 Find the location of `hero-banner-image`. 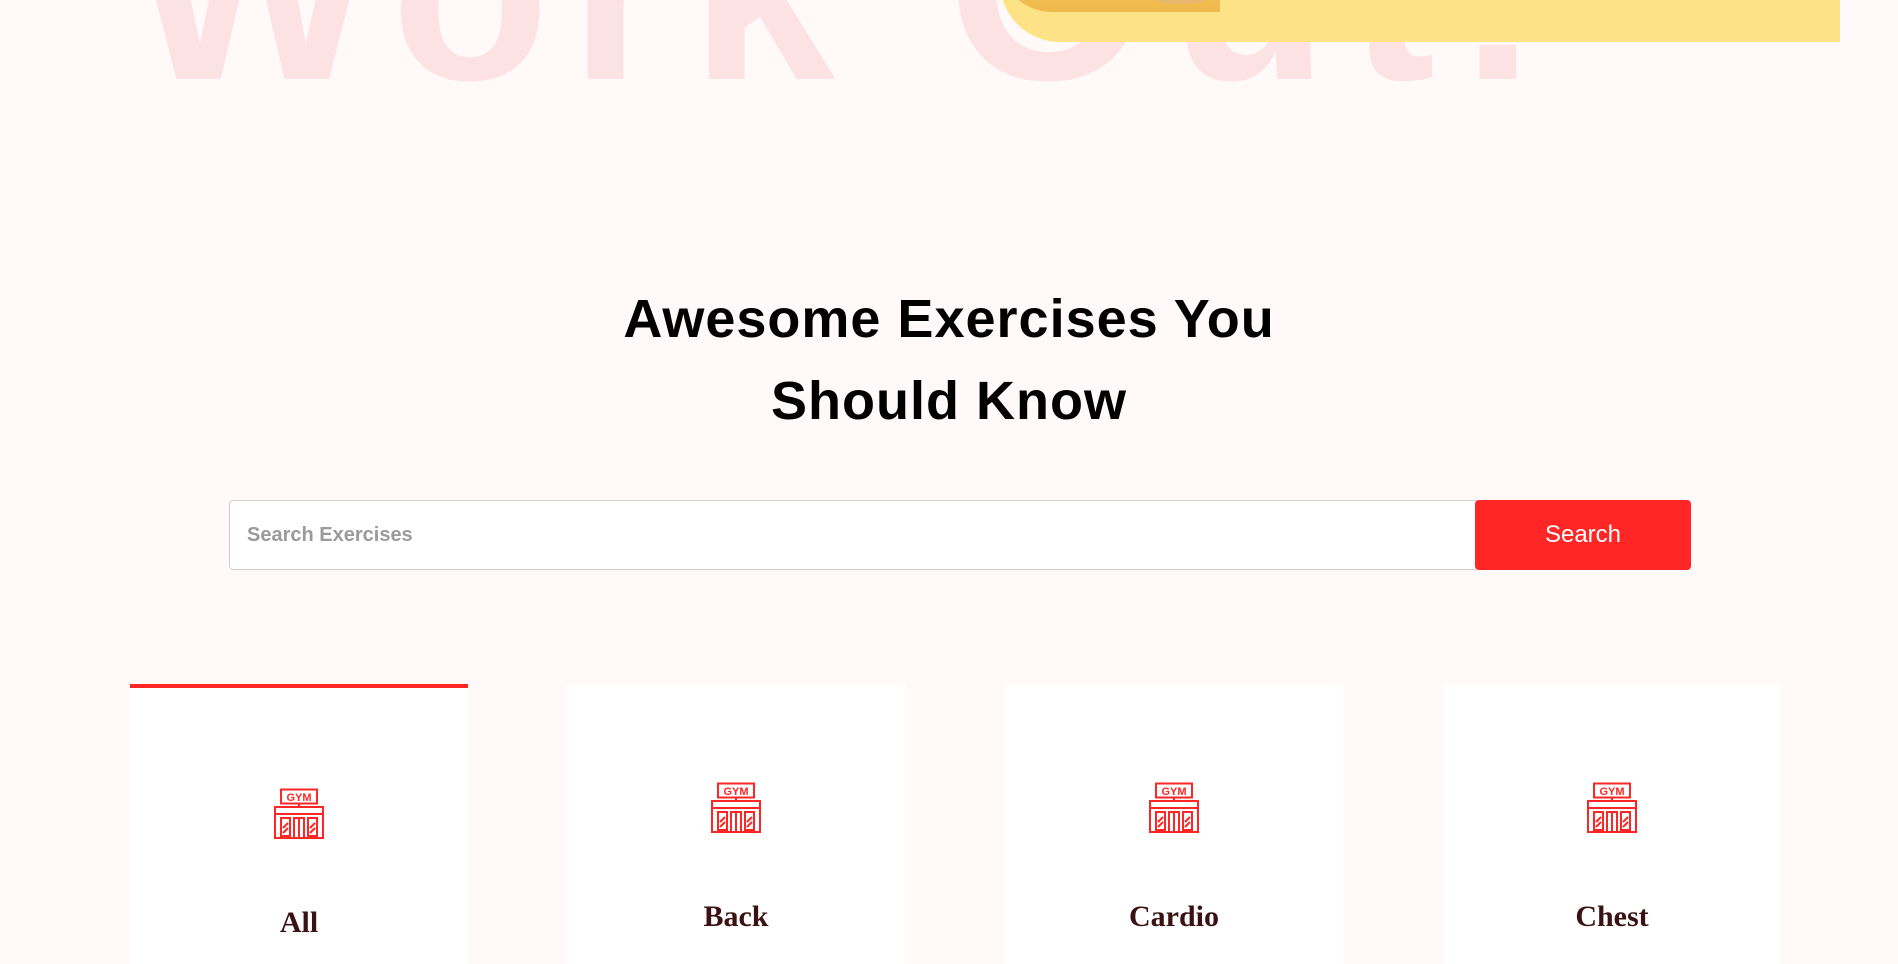

hero-banner-image is located at coordinates (1420, 21).